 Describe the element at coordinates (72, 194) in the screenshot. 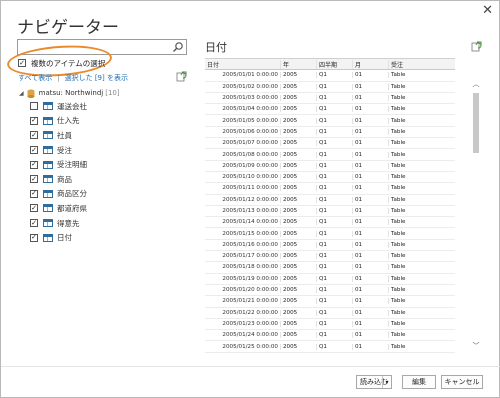

I see `tree-item-label: 商品区分` at that location.